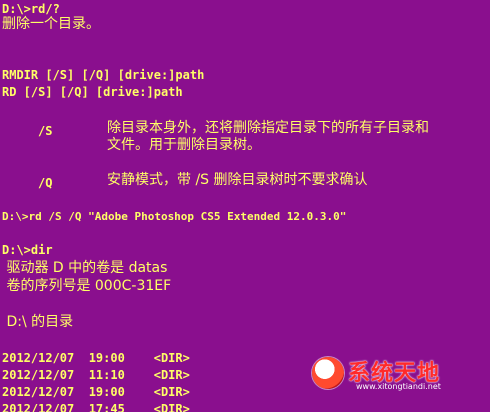  What do you see at coordinates (51, 24) in the screenshot?
I see `console-line-help-desc: 删除一个目录。` at bounding box center [51, 24].